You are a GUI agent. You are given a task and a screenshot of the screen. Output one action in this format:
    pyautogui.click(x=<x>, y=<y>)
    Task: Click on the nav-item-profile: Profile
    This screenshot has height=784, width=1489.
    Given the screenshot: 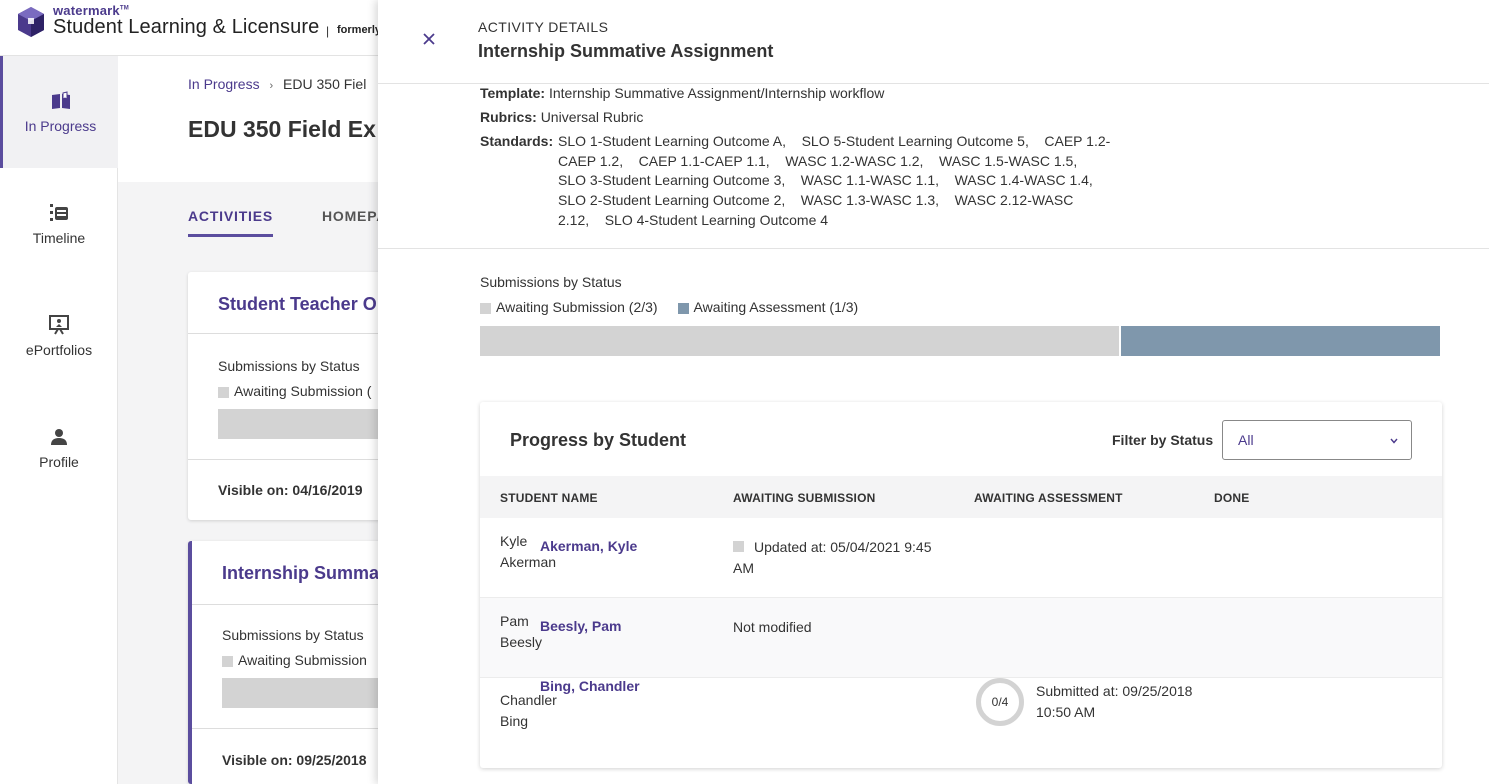 What is the action you would take?
    pyautogui.click(x=59, y=448)
    